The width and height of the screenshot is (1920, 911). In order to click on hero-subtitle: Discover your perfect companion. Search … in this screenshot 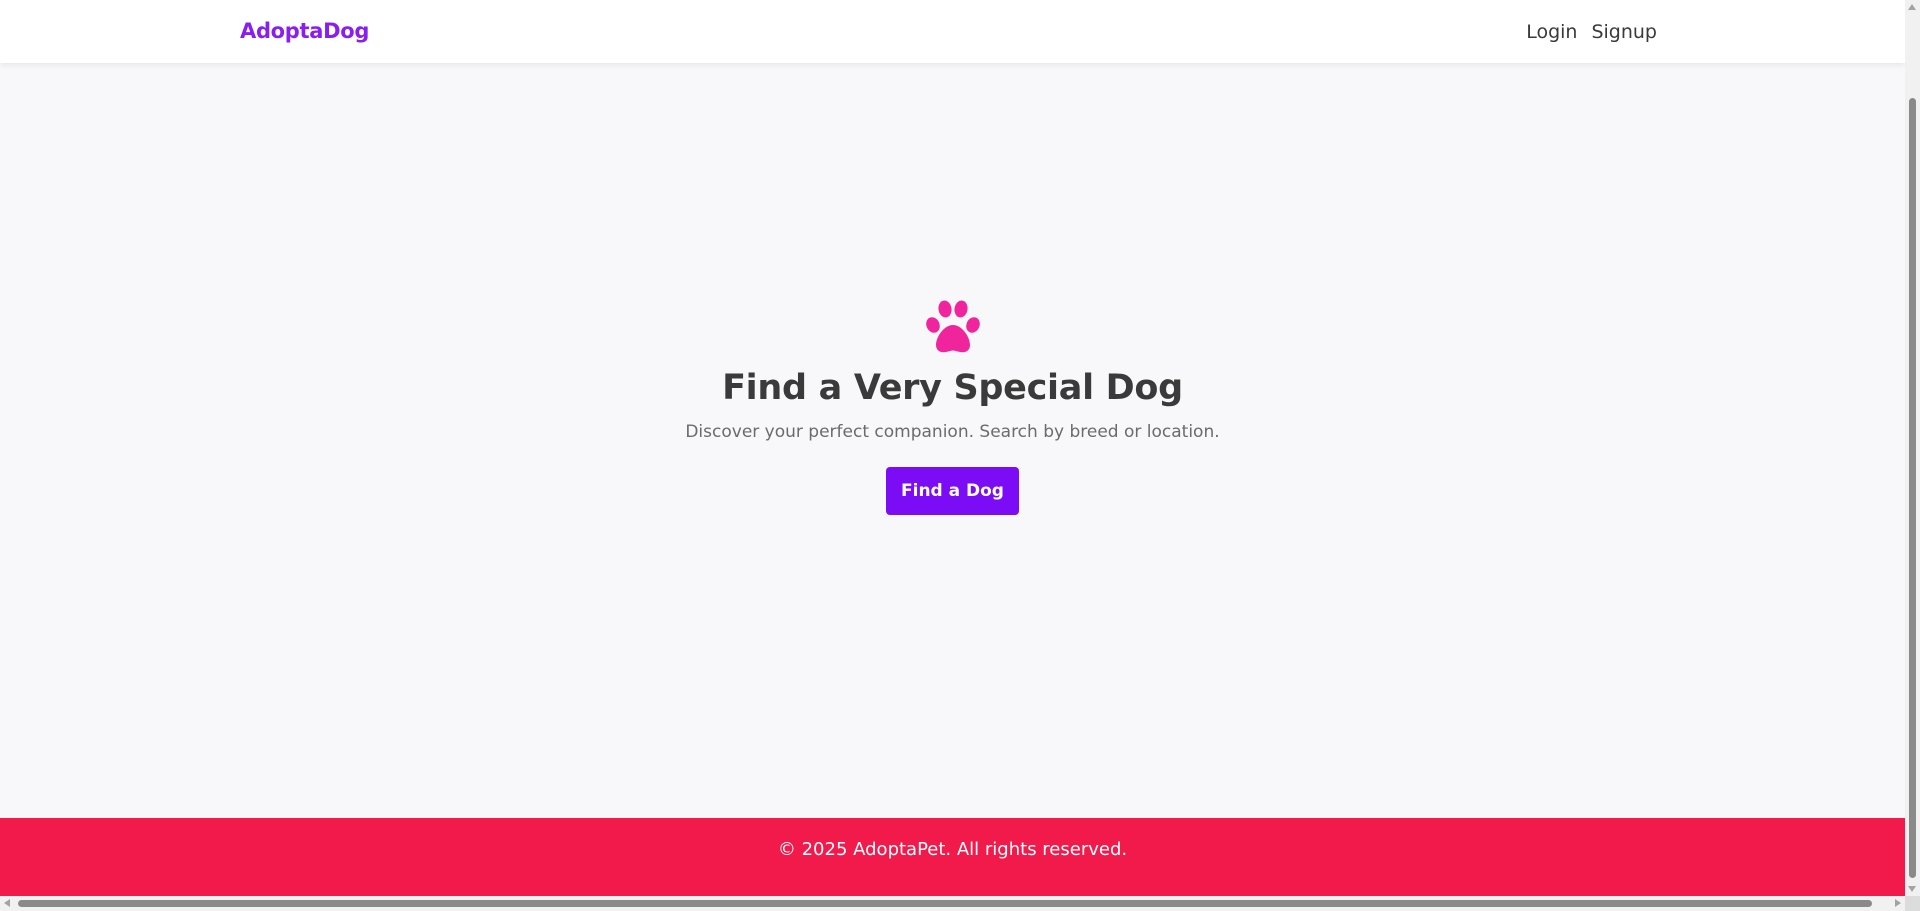, I will do `click(952, 432)`.